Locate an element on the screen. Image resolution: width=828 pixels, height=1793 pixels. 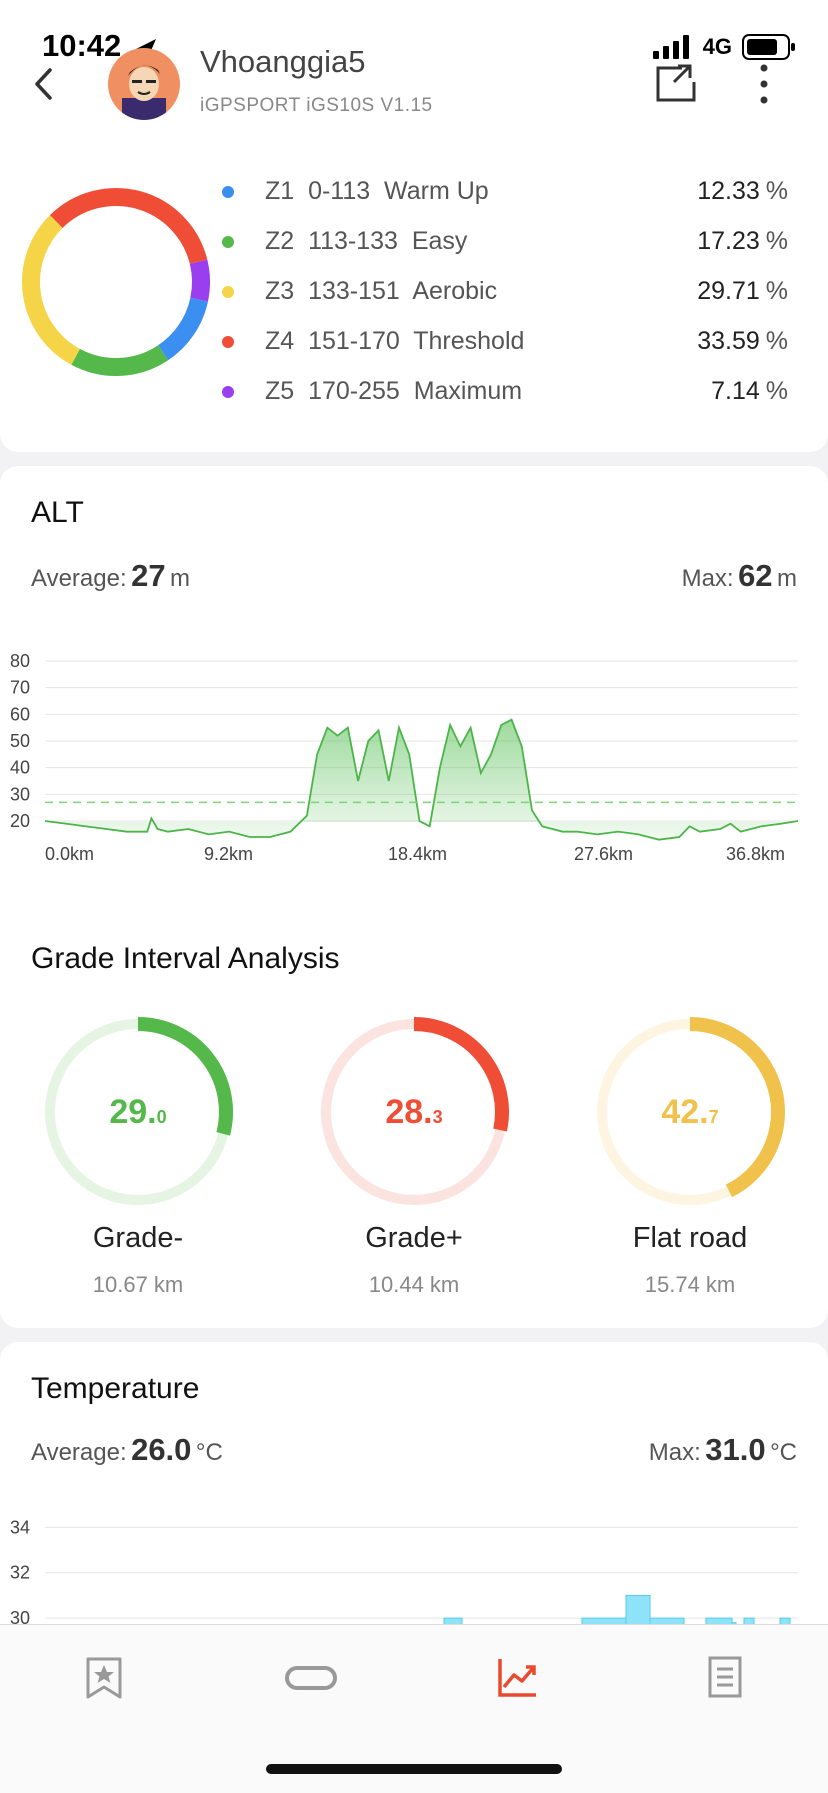
more-options-icon is located at coordinates (764, 84).